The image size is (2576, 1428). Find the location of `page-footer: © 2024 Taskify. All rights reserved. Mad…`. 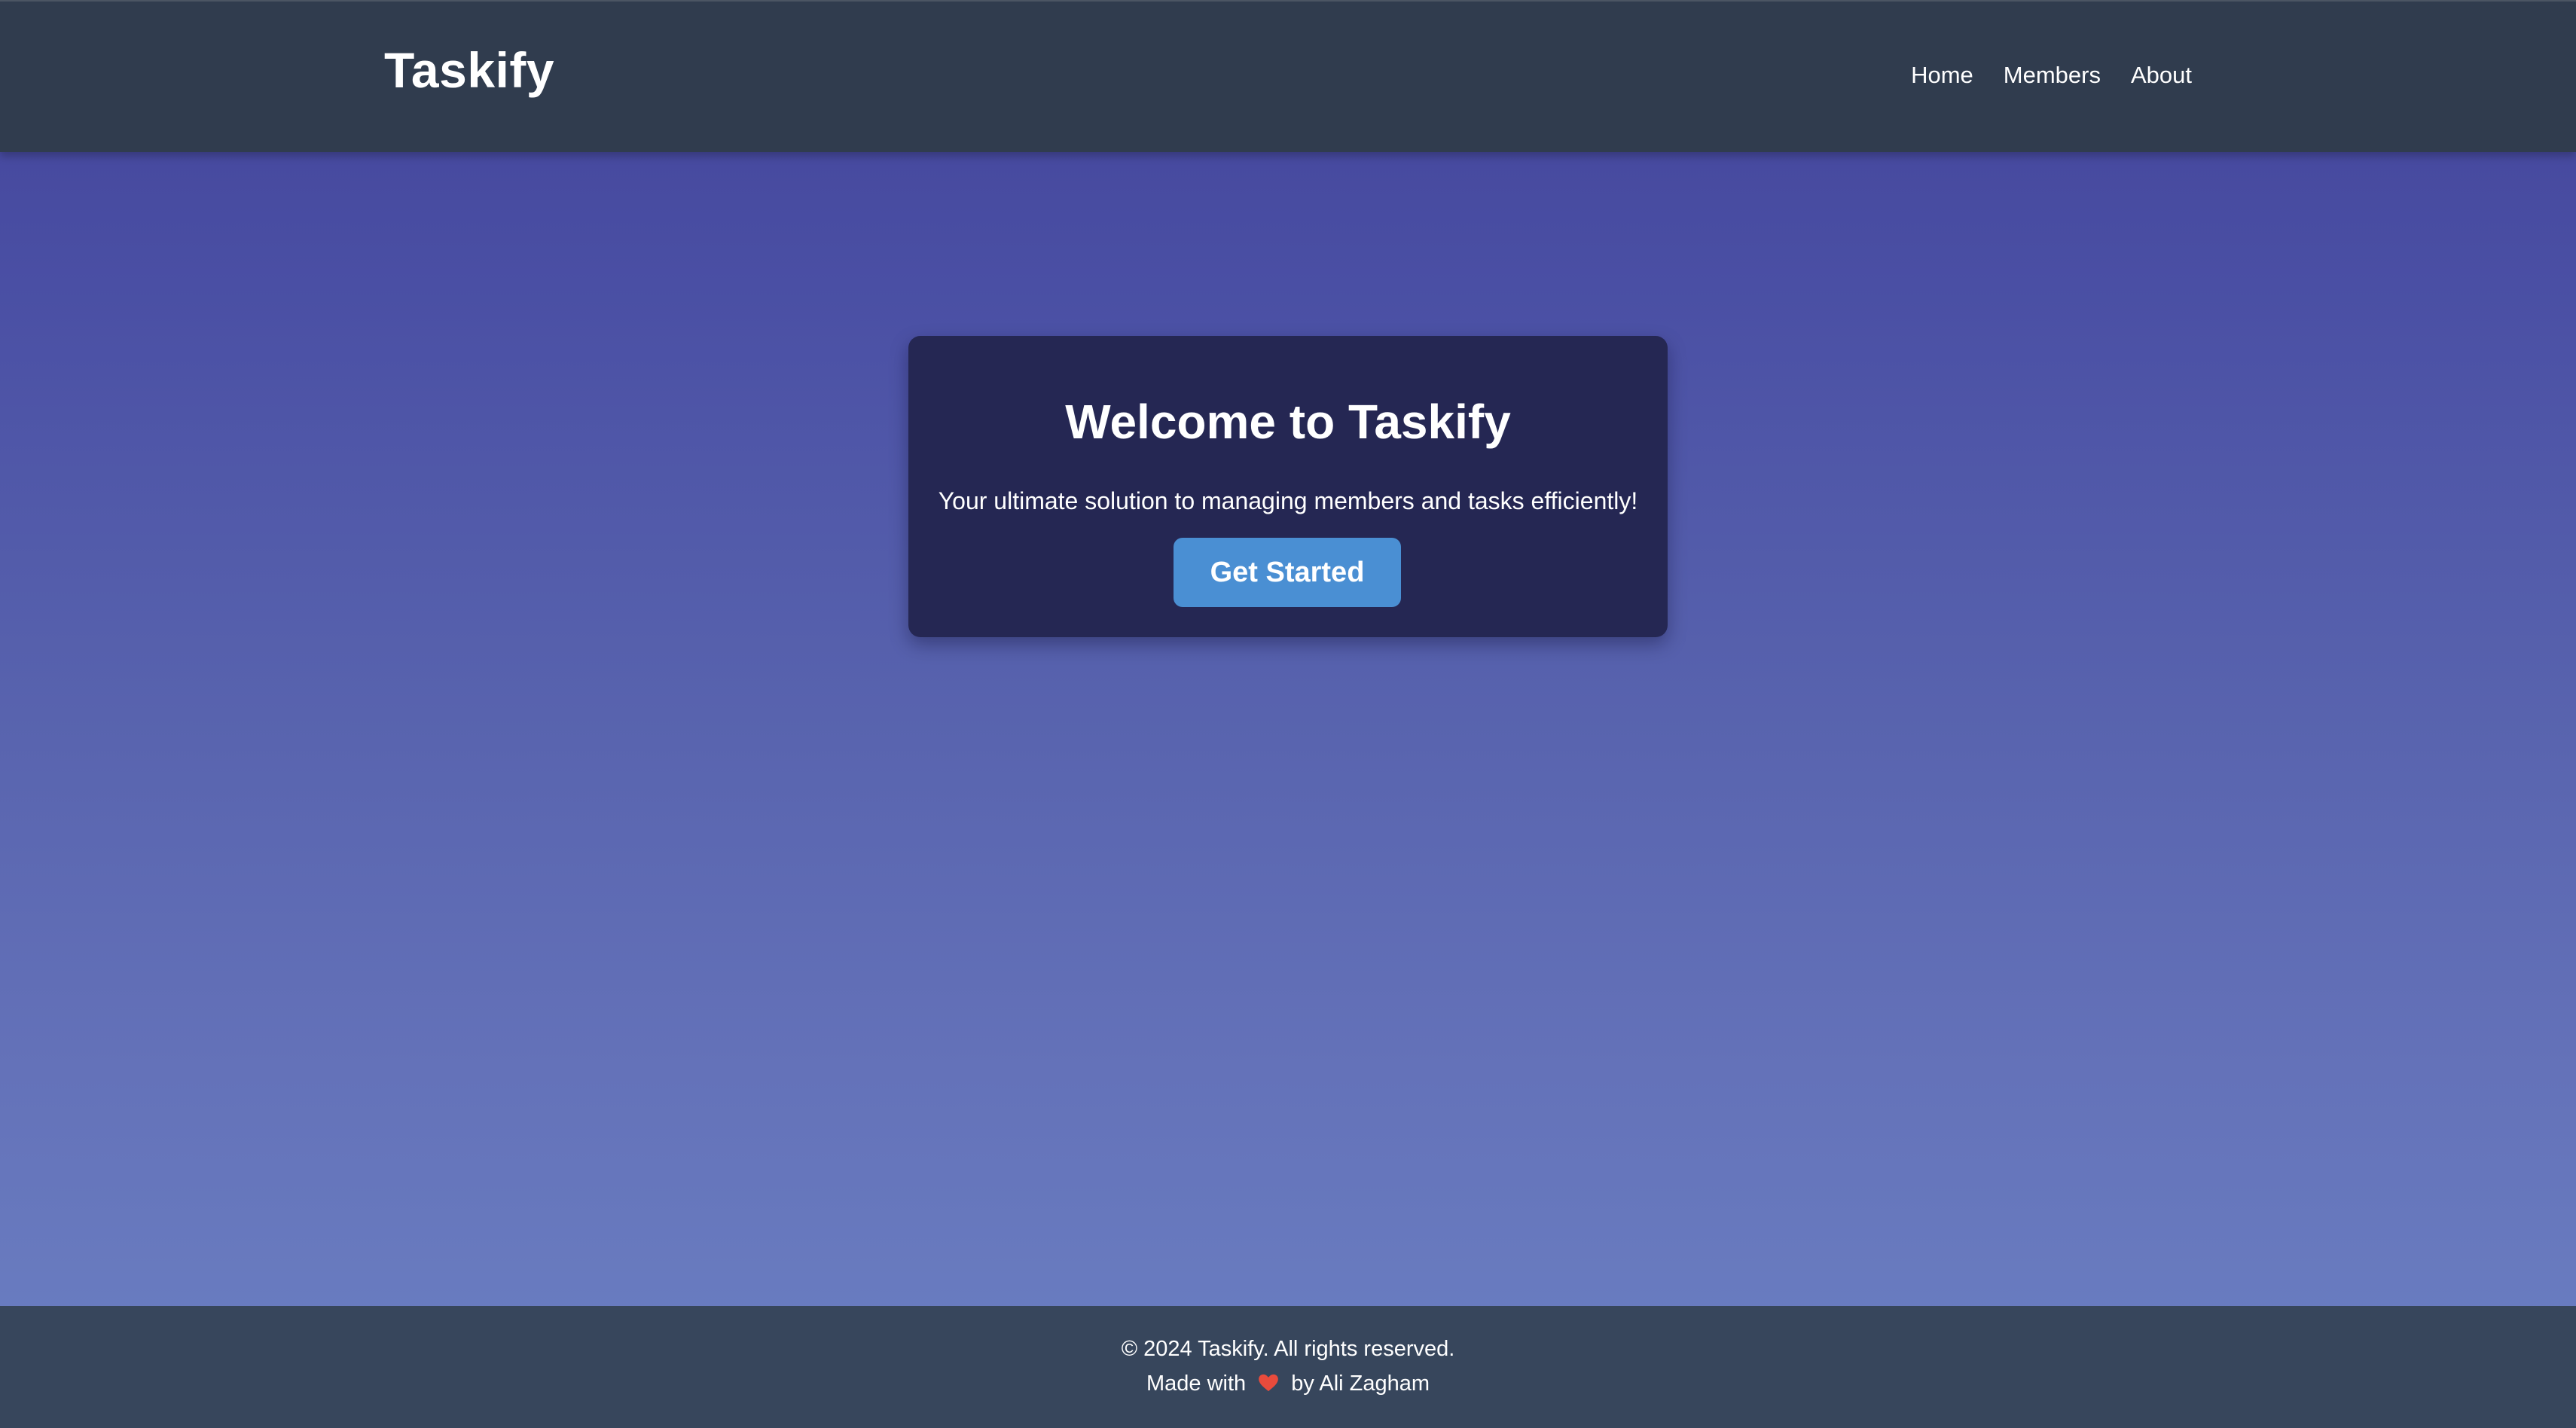

page-footer: © 2024 Taskify. All rights reserved. Mad… is located at coordinates (1288, 1367).